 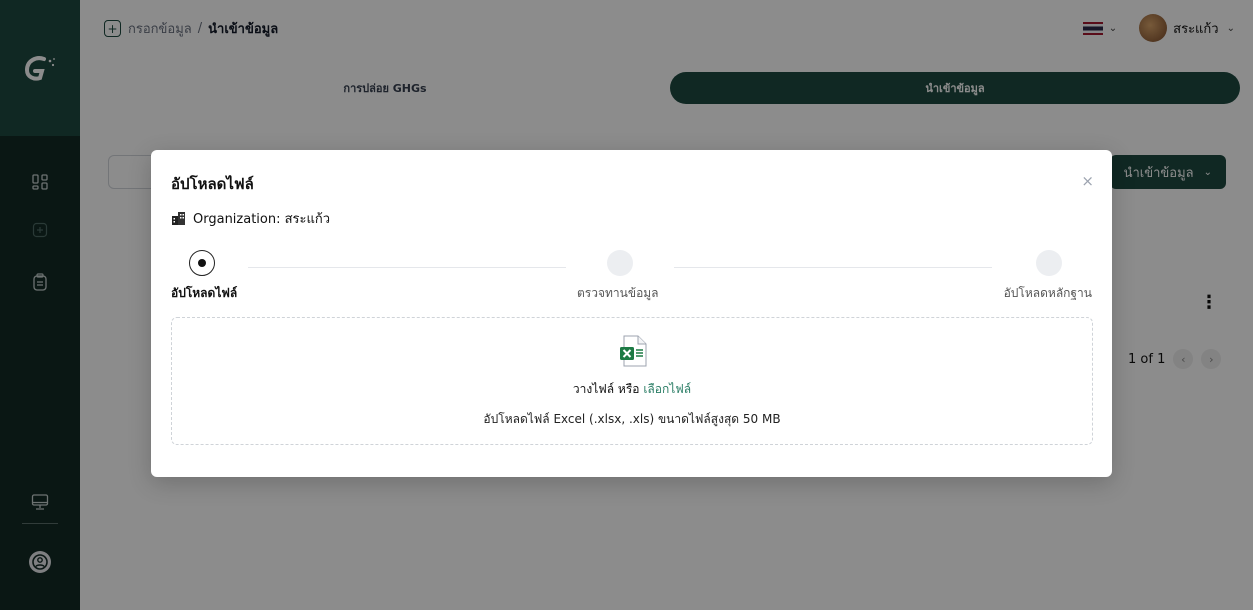 What do you see at coordinates (606, 389) in the screenshot?
I see `dropzone-prompt-text: วางไฟล์ หรือ` at bounding box center [606, 389].